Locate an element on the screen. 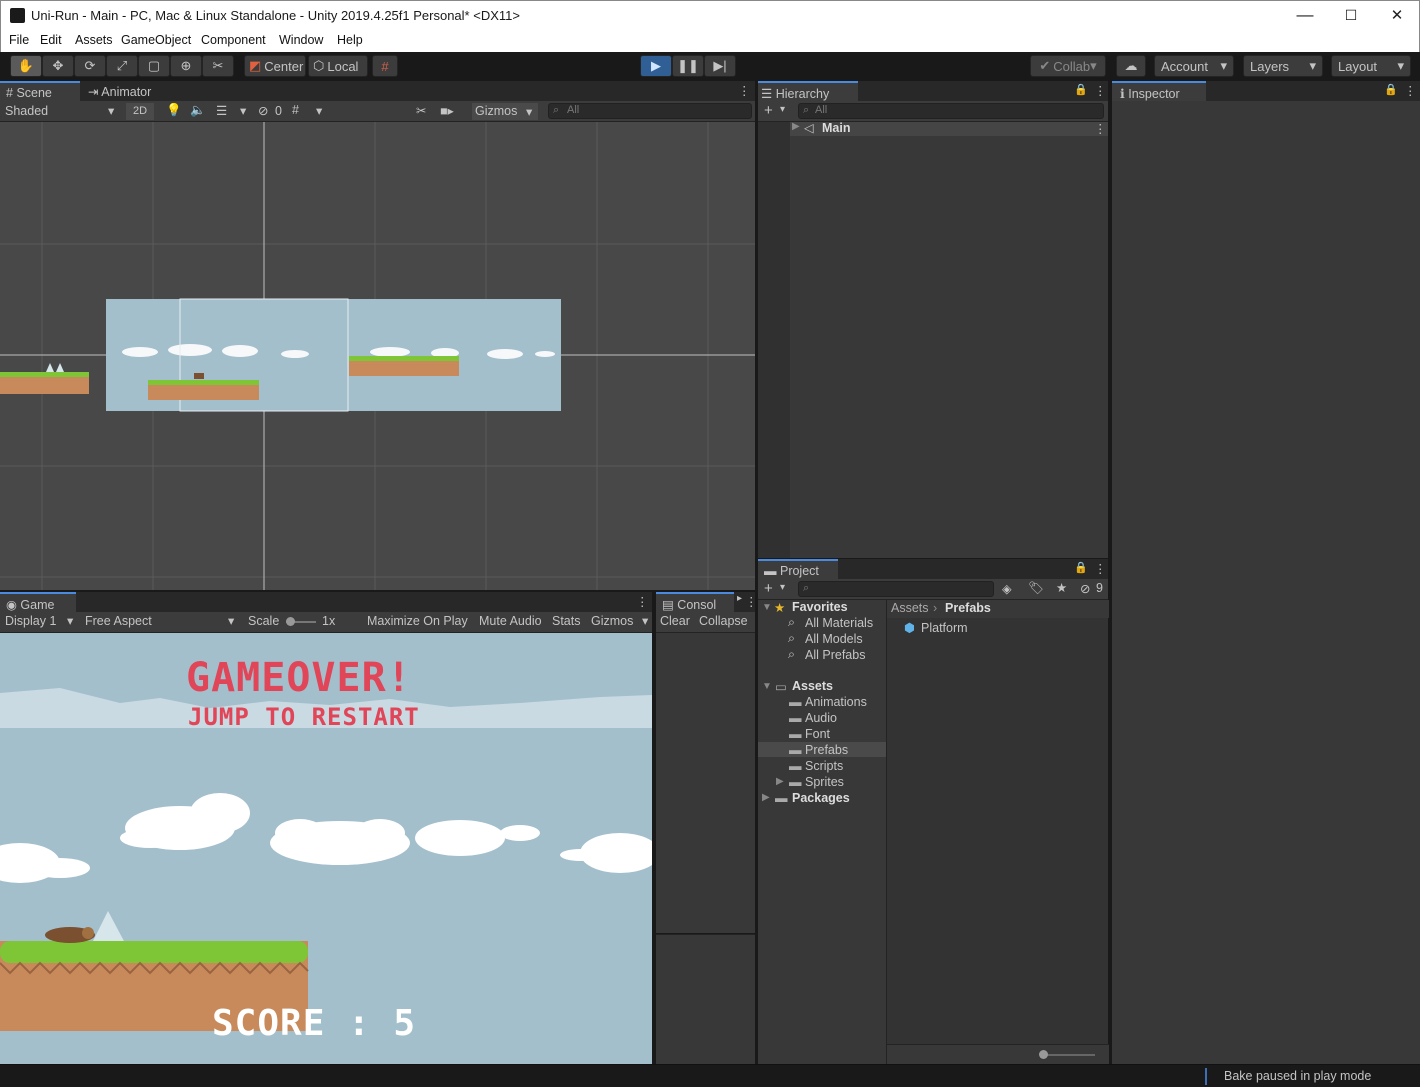  folder-audio: Audio is located at coordinates (821, 718).